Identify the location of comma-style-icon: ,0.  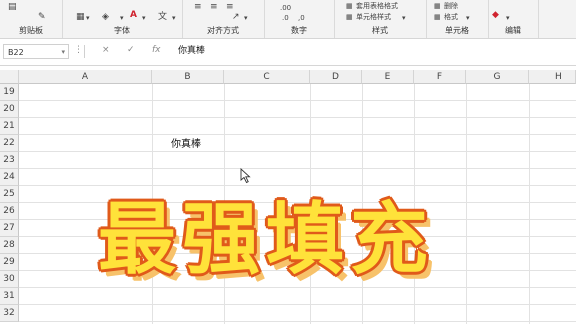
(301, 18).